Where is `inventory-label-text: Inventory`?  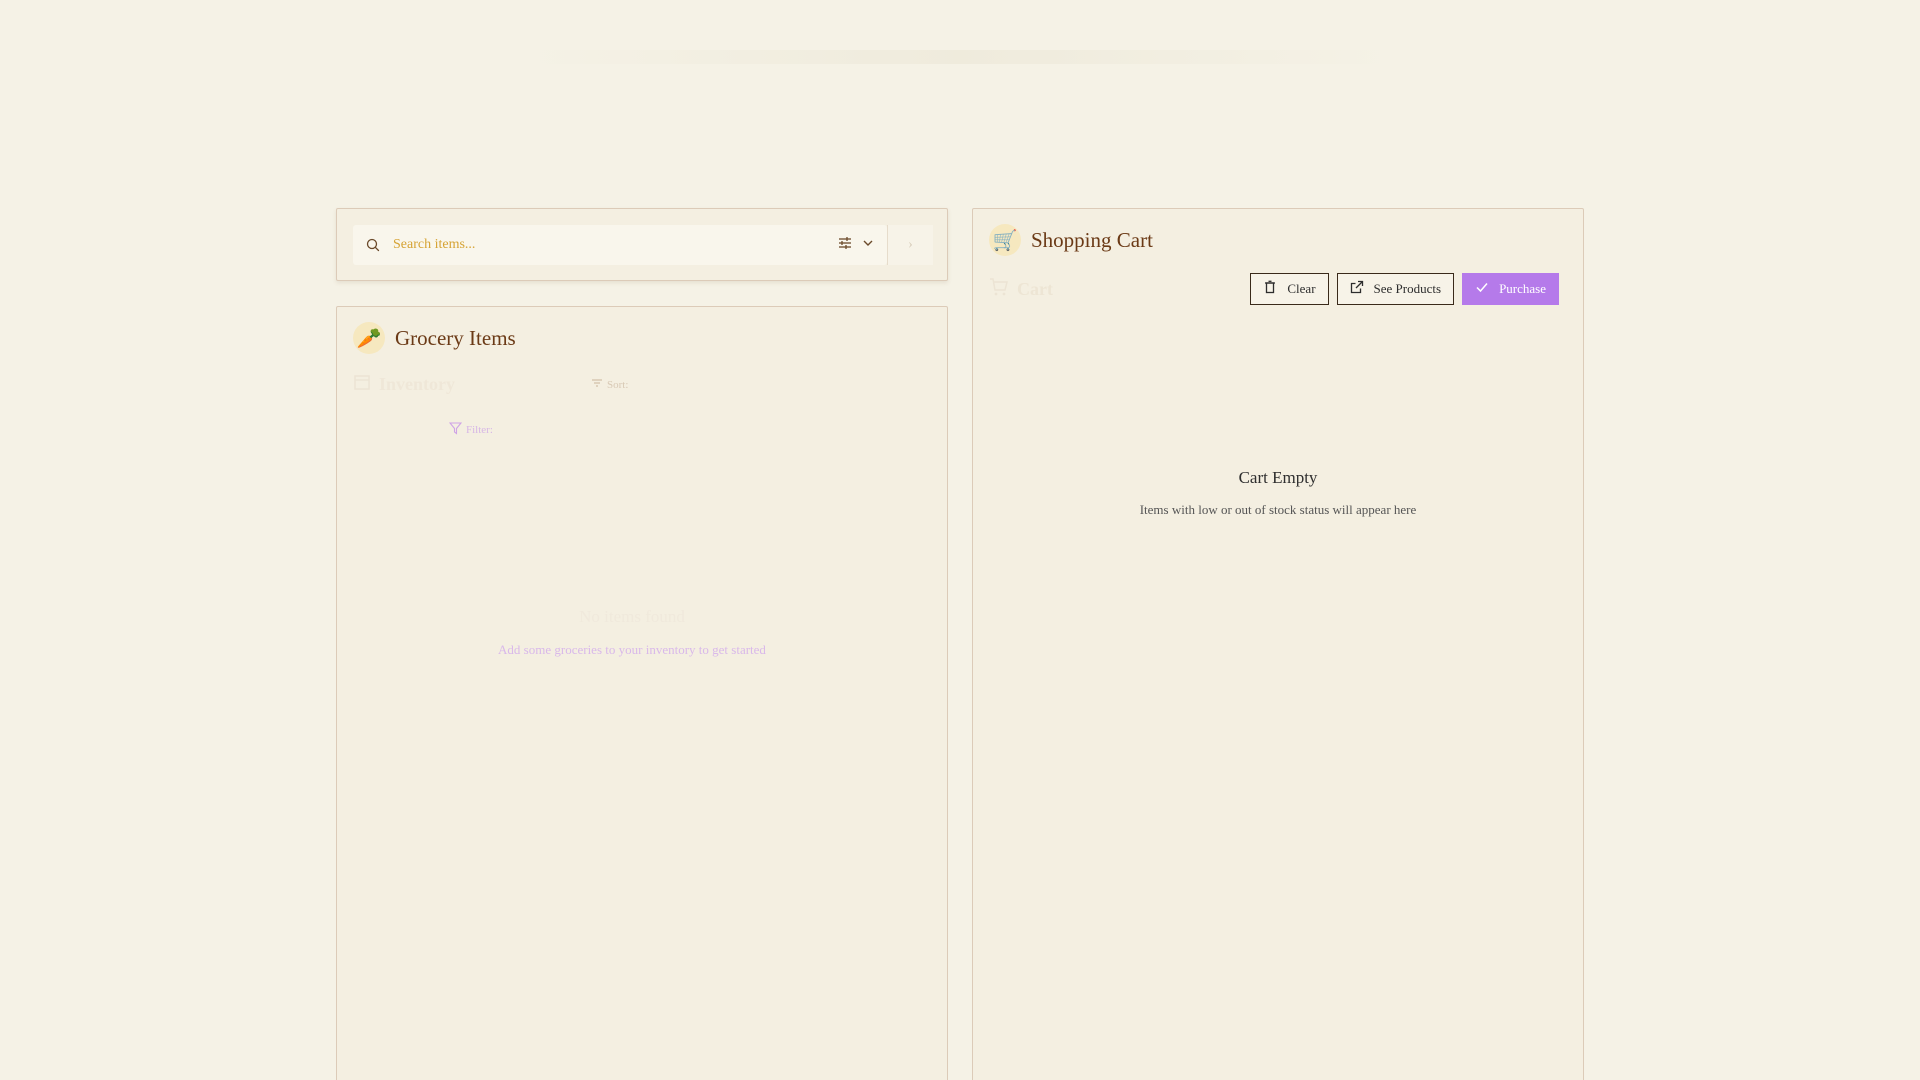 inventory-label-text: Inventory is located at coordinates (417, 384).